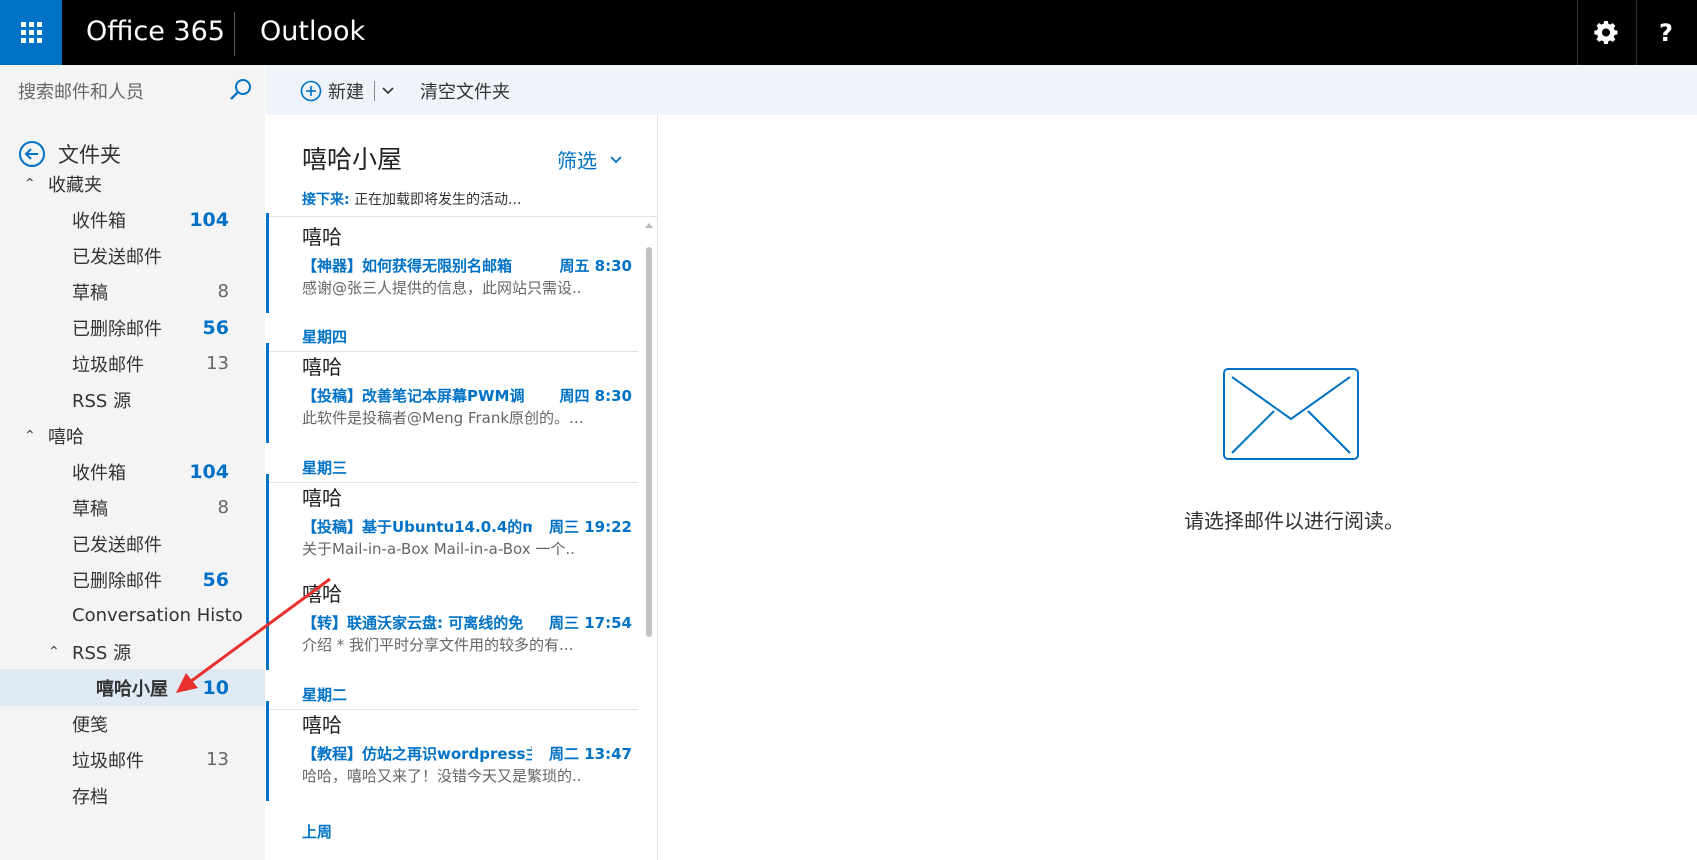  I want to click on message-preview: 关于Mail-in-a-Box Mail-in-a-Box 一个.., so click(438, 549).